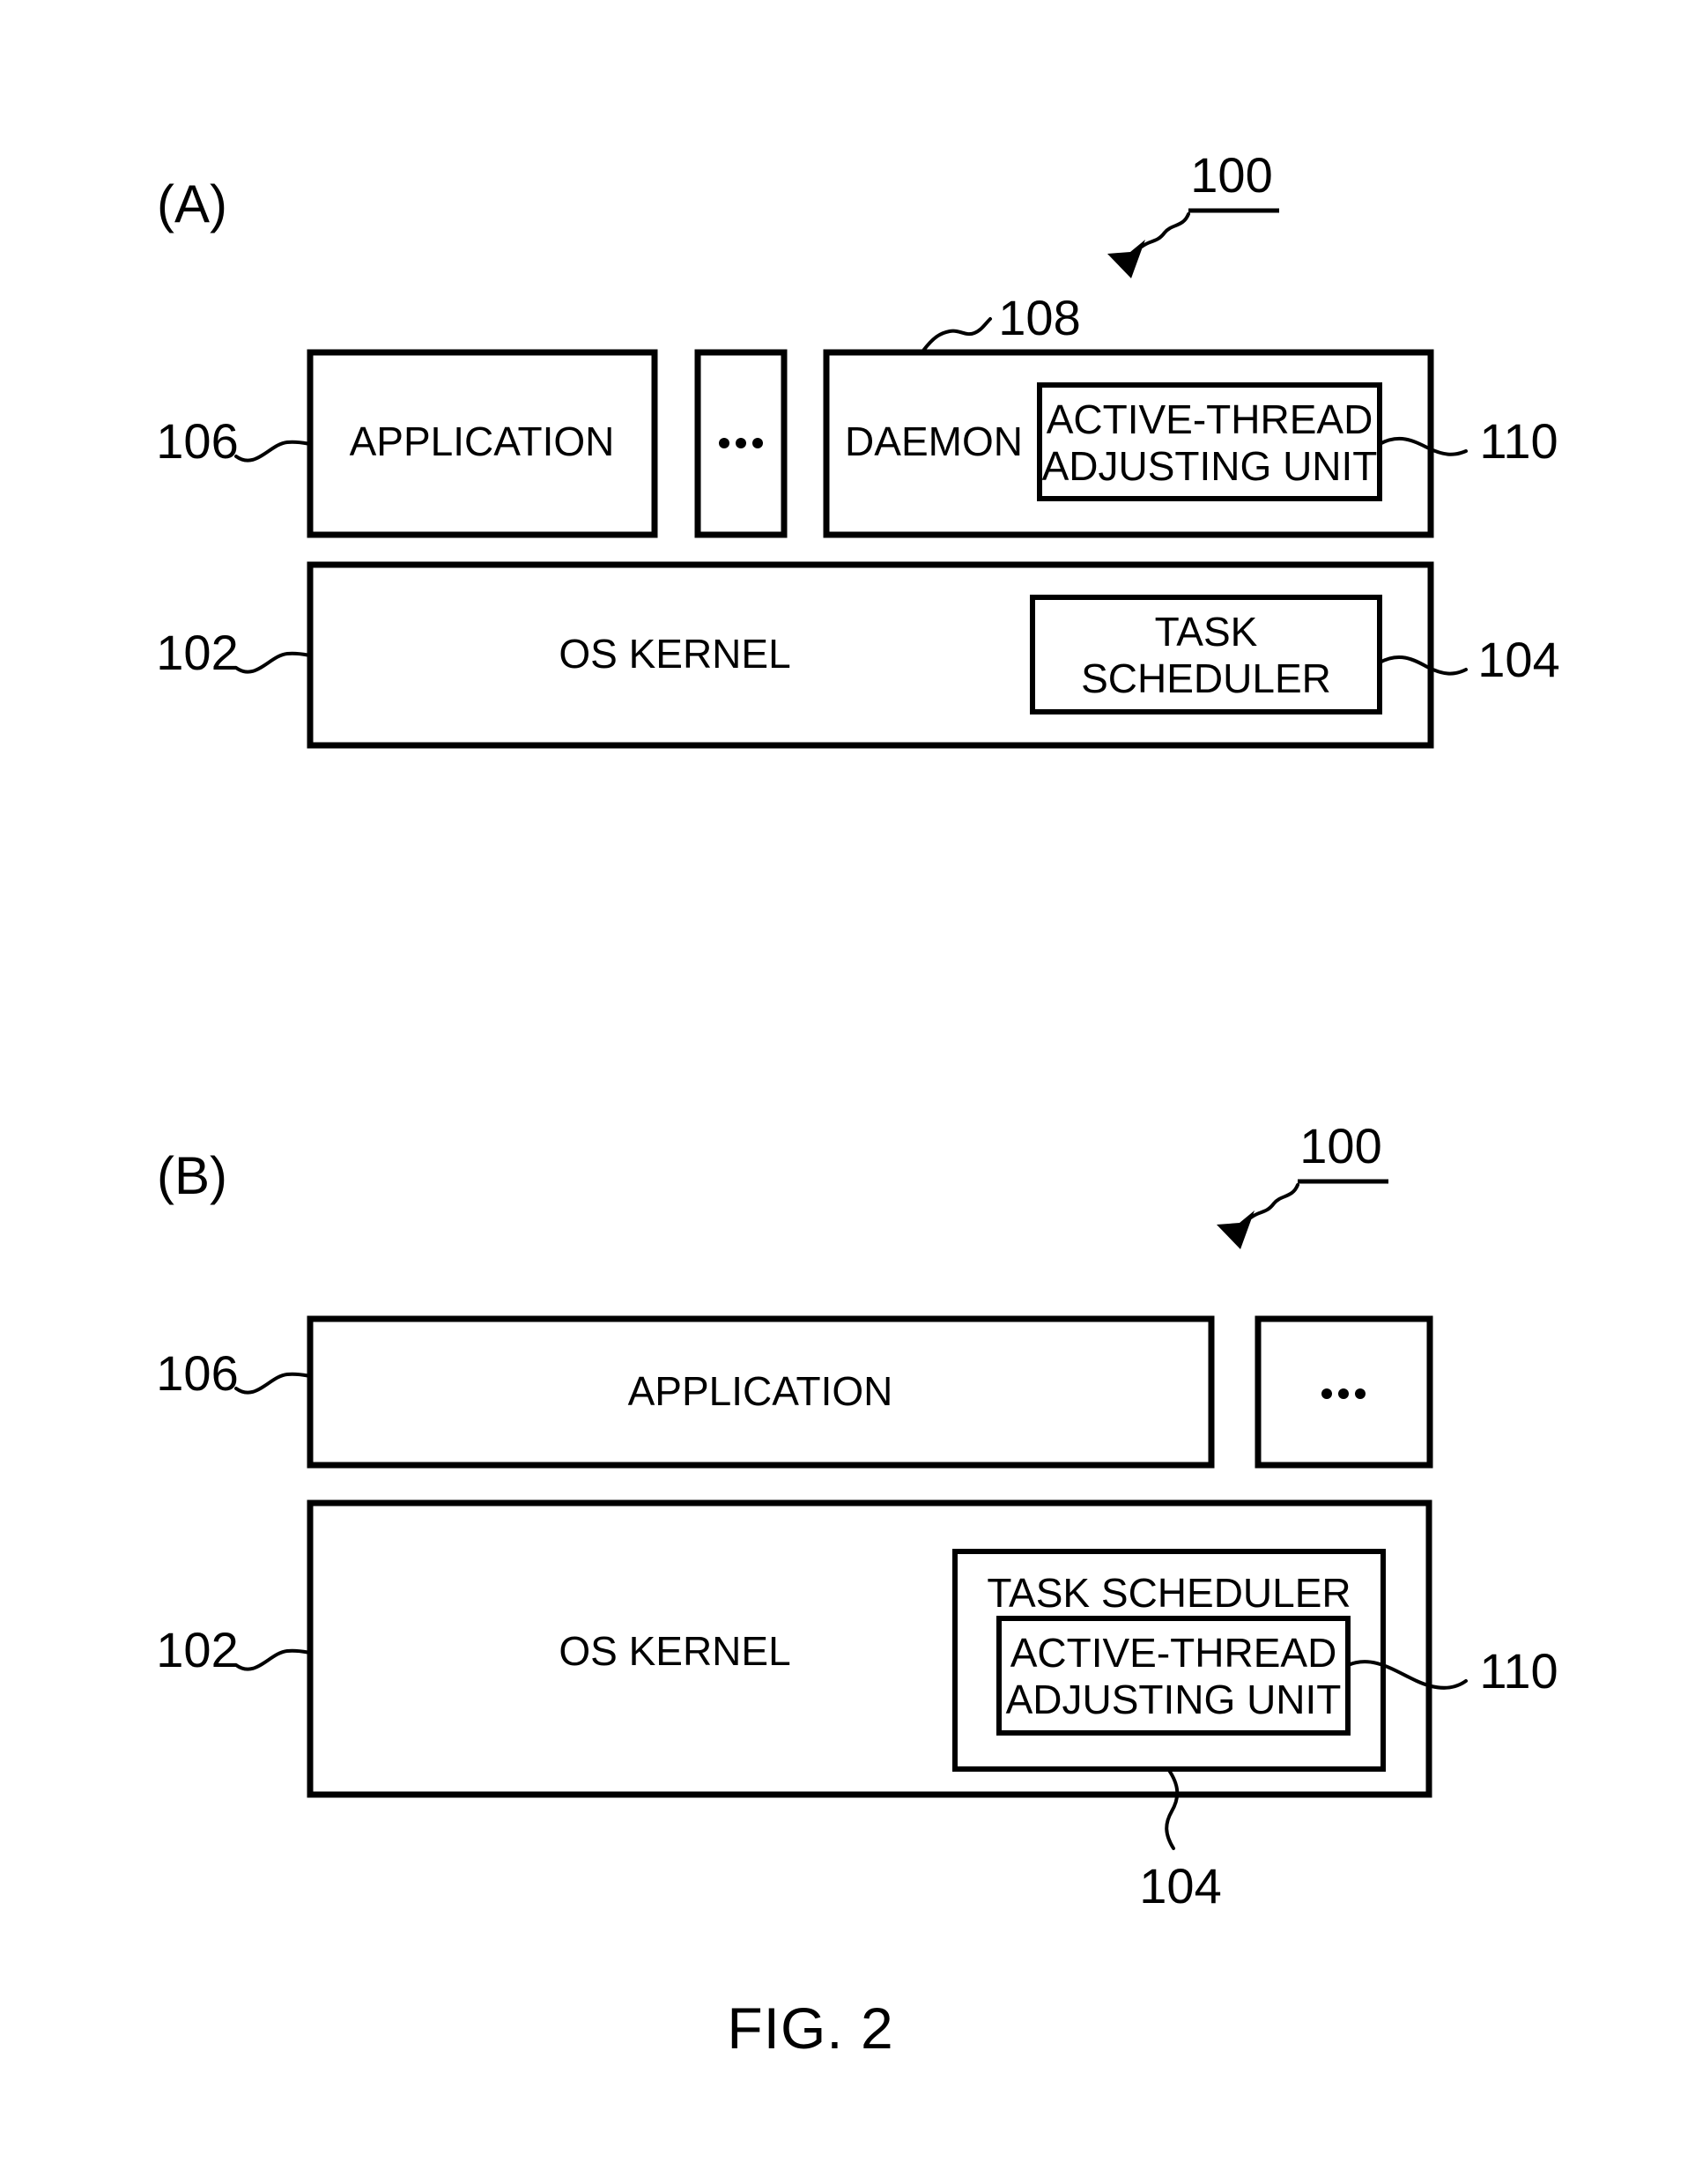 This screenshot has height=2184, width=1695. I want to click on panel-a-system-ref-group: 100, so click(1193, 212).